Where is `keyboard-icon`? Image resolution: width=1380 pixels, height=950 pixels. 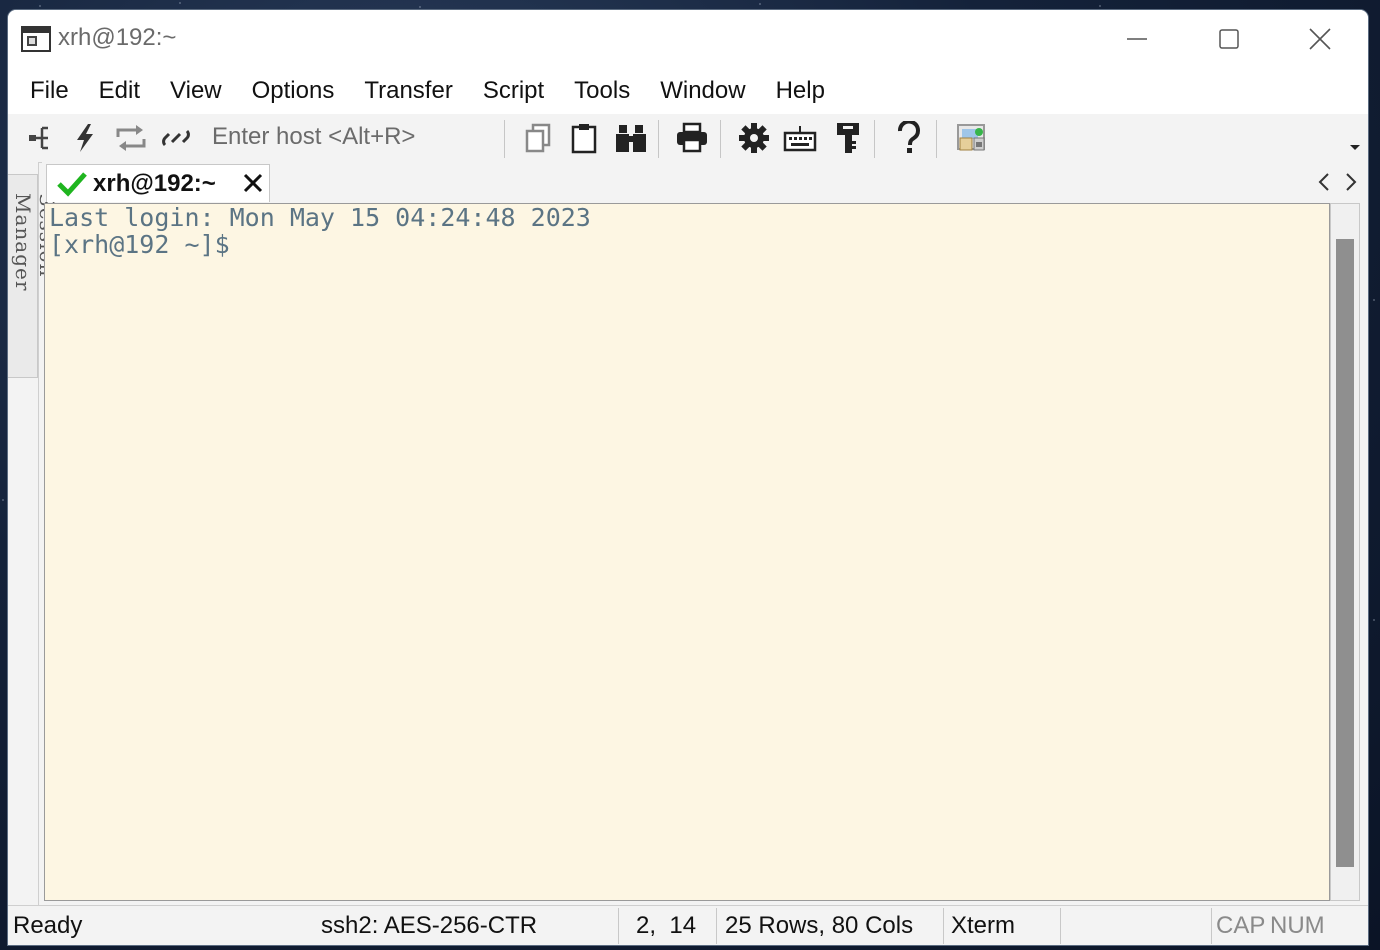
keyboard-icon is located at coordinates (800, 139).